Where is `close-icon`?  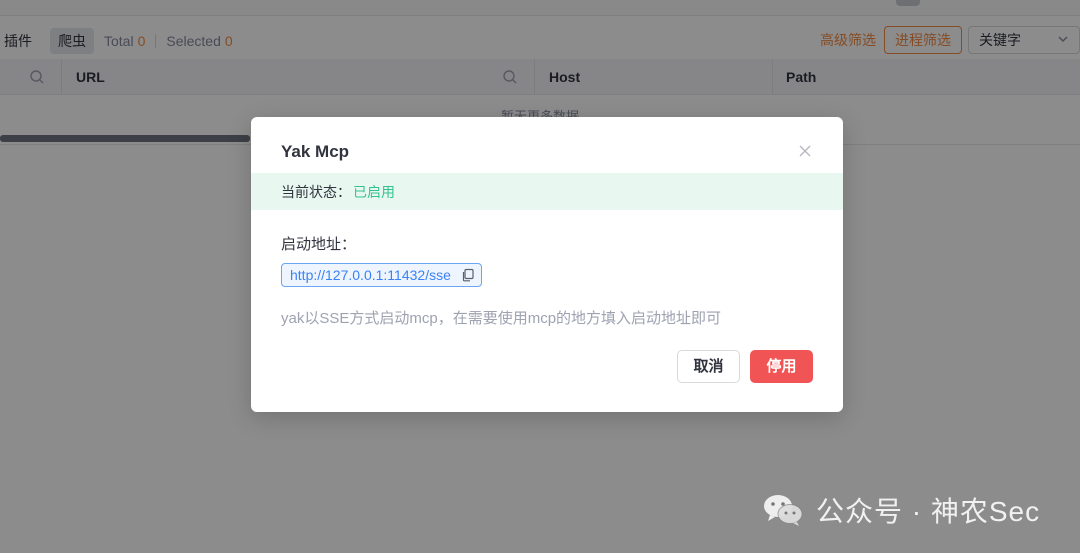
close-icon is located at coordinates (805, 151).